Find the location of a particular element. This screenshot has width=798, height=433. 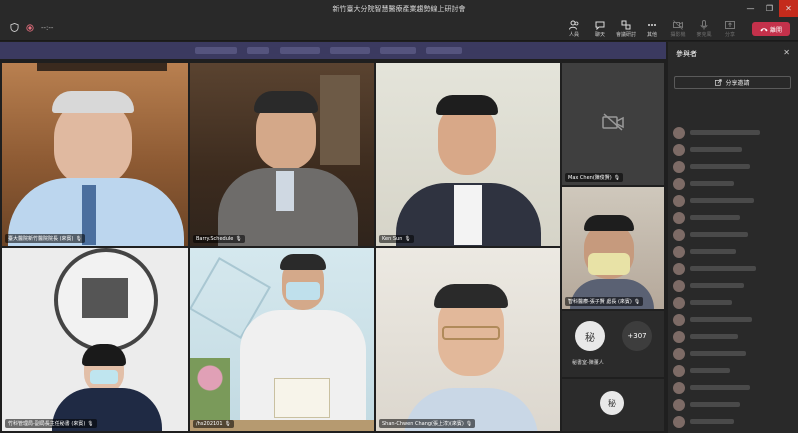

video-tile: Shan-Chwen Chang(張上淳)(來賓) 🎙 is located at coordinates (468, 339).